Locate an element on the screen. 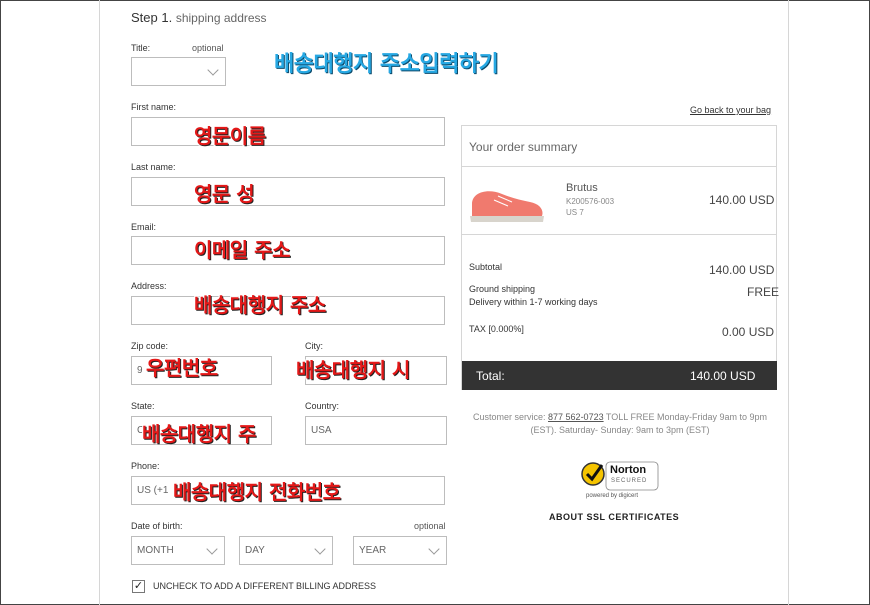 The image size is (870, 605). total-label: Total: is located at coordinates (490, 376).